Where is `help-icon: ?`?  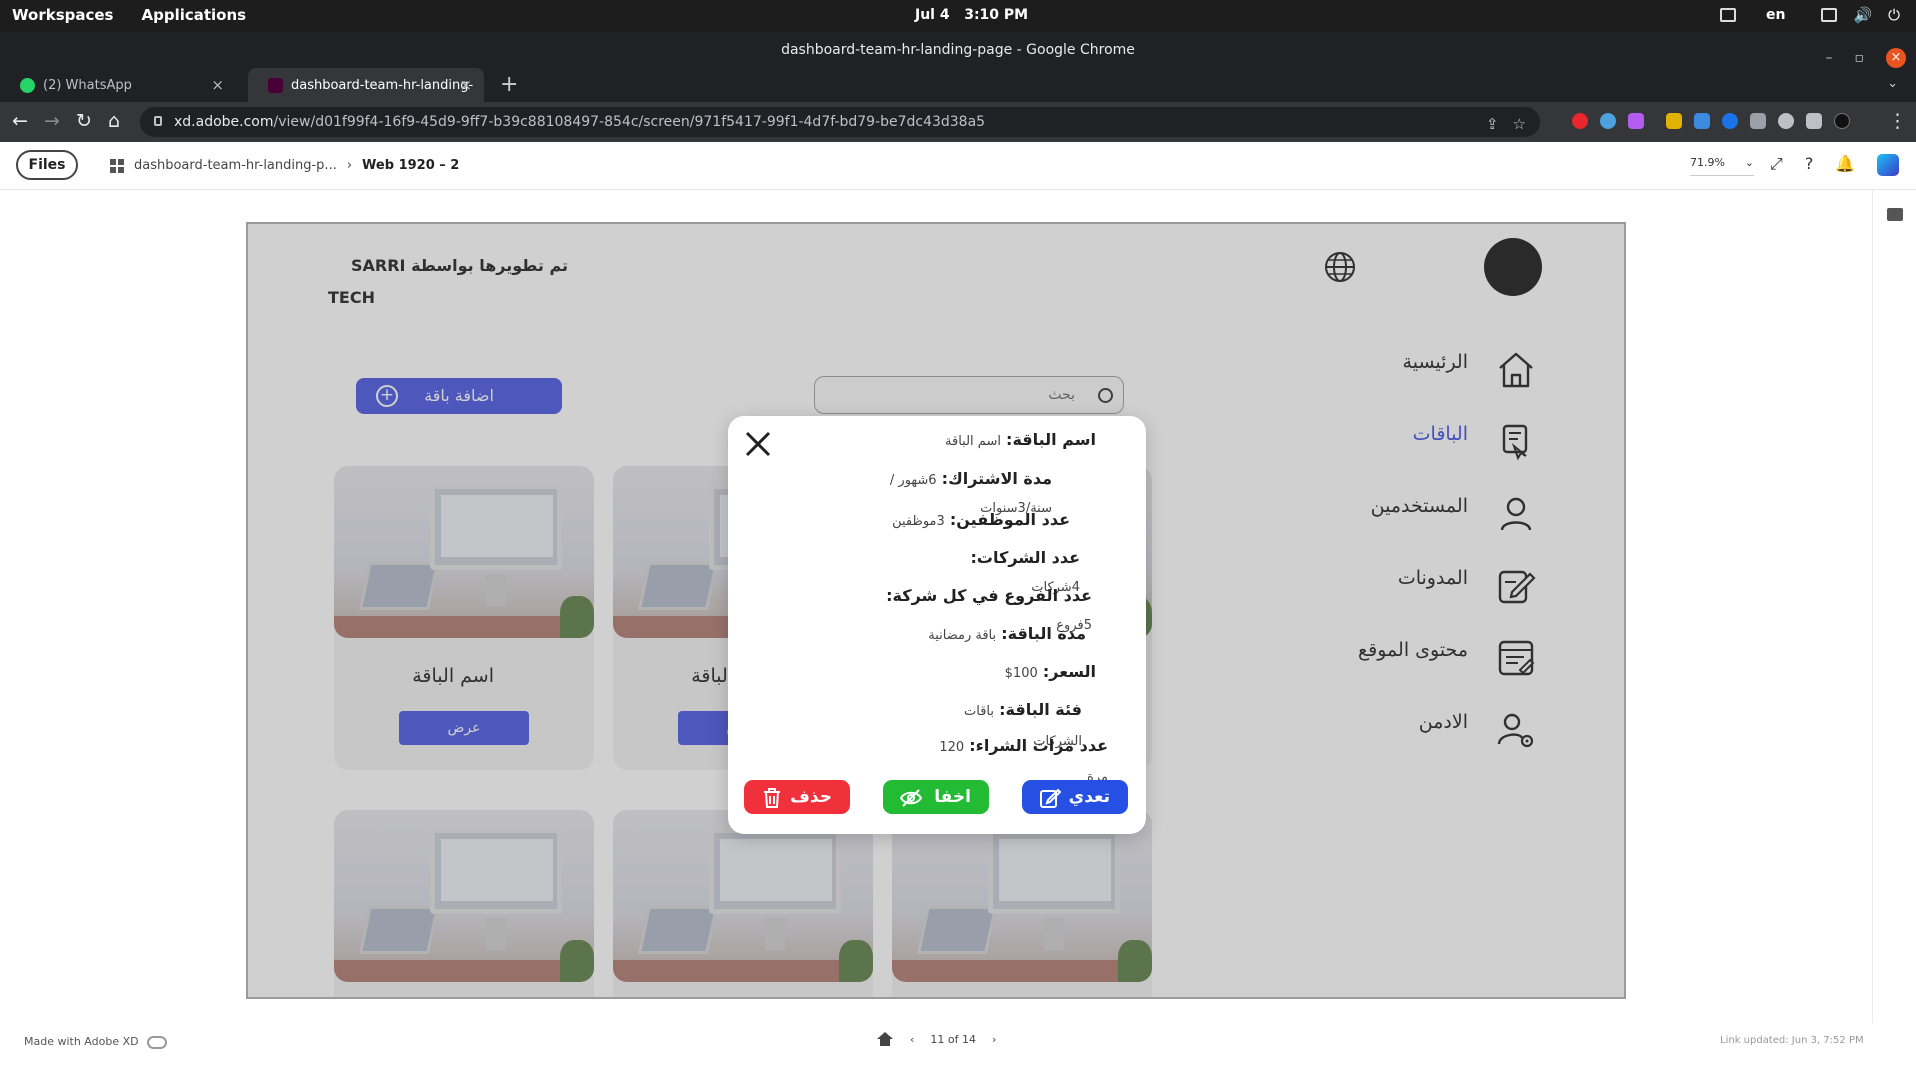 help-icon: ? is located at coordinates (1809, 165).